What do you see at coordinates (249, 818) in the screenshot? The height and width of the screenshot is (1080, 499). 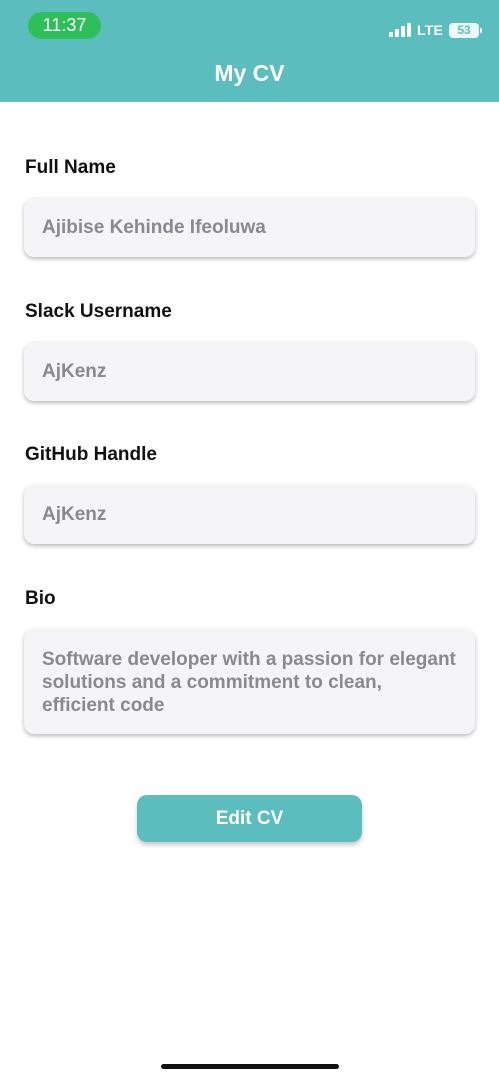 I see `edit-cv-button: Edit CV` at bounding box center [249, 818].